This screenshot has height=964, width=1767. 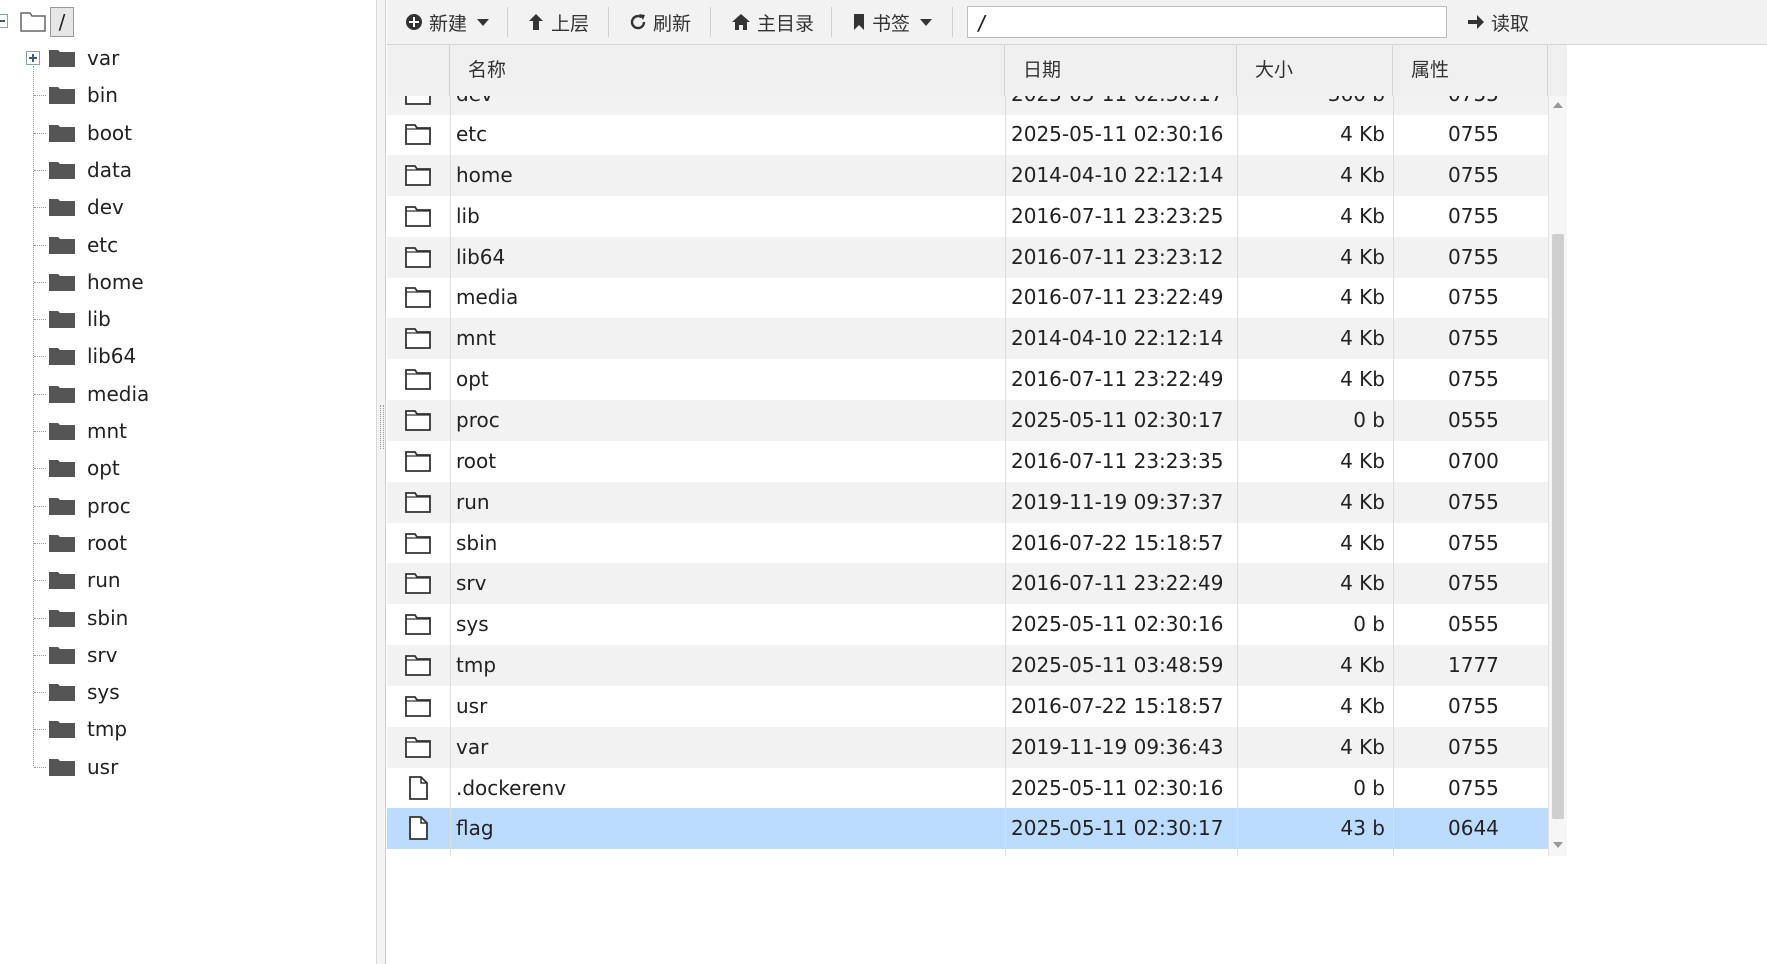 What do you see at coordinates (102, 654) in the screenshot?
I see `tree-item-label: srv` at bounding box center [102, 654].